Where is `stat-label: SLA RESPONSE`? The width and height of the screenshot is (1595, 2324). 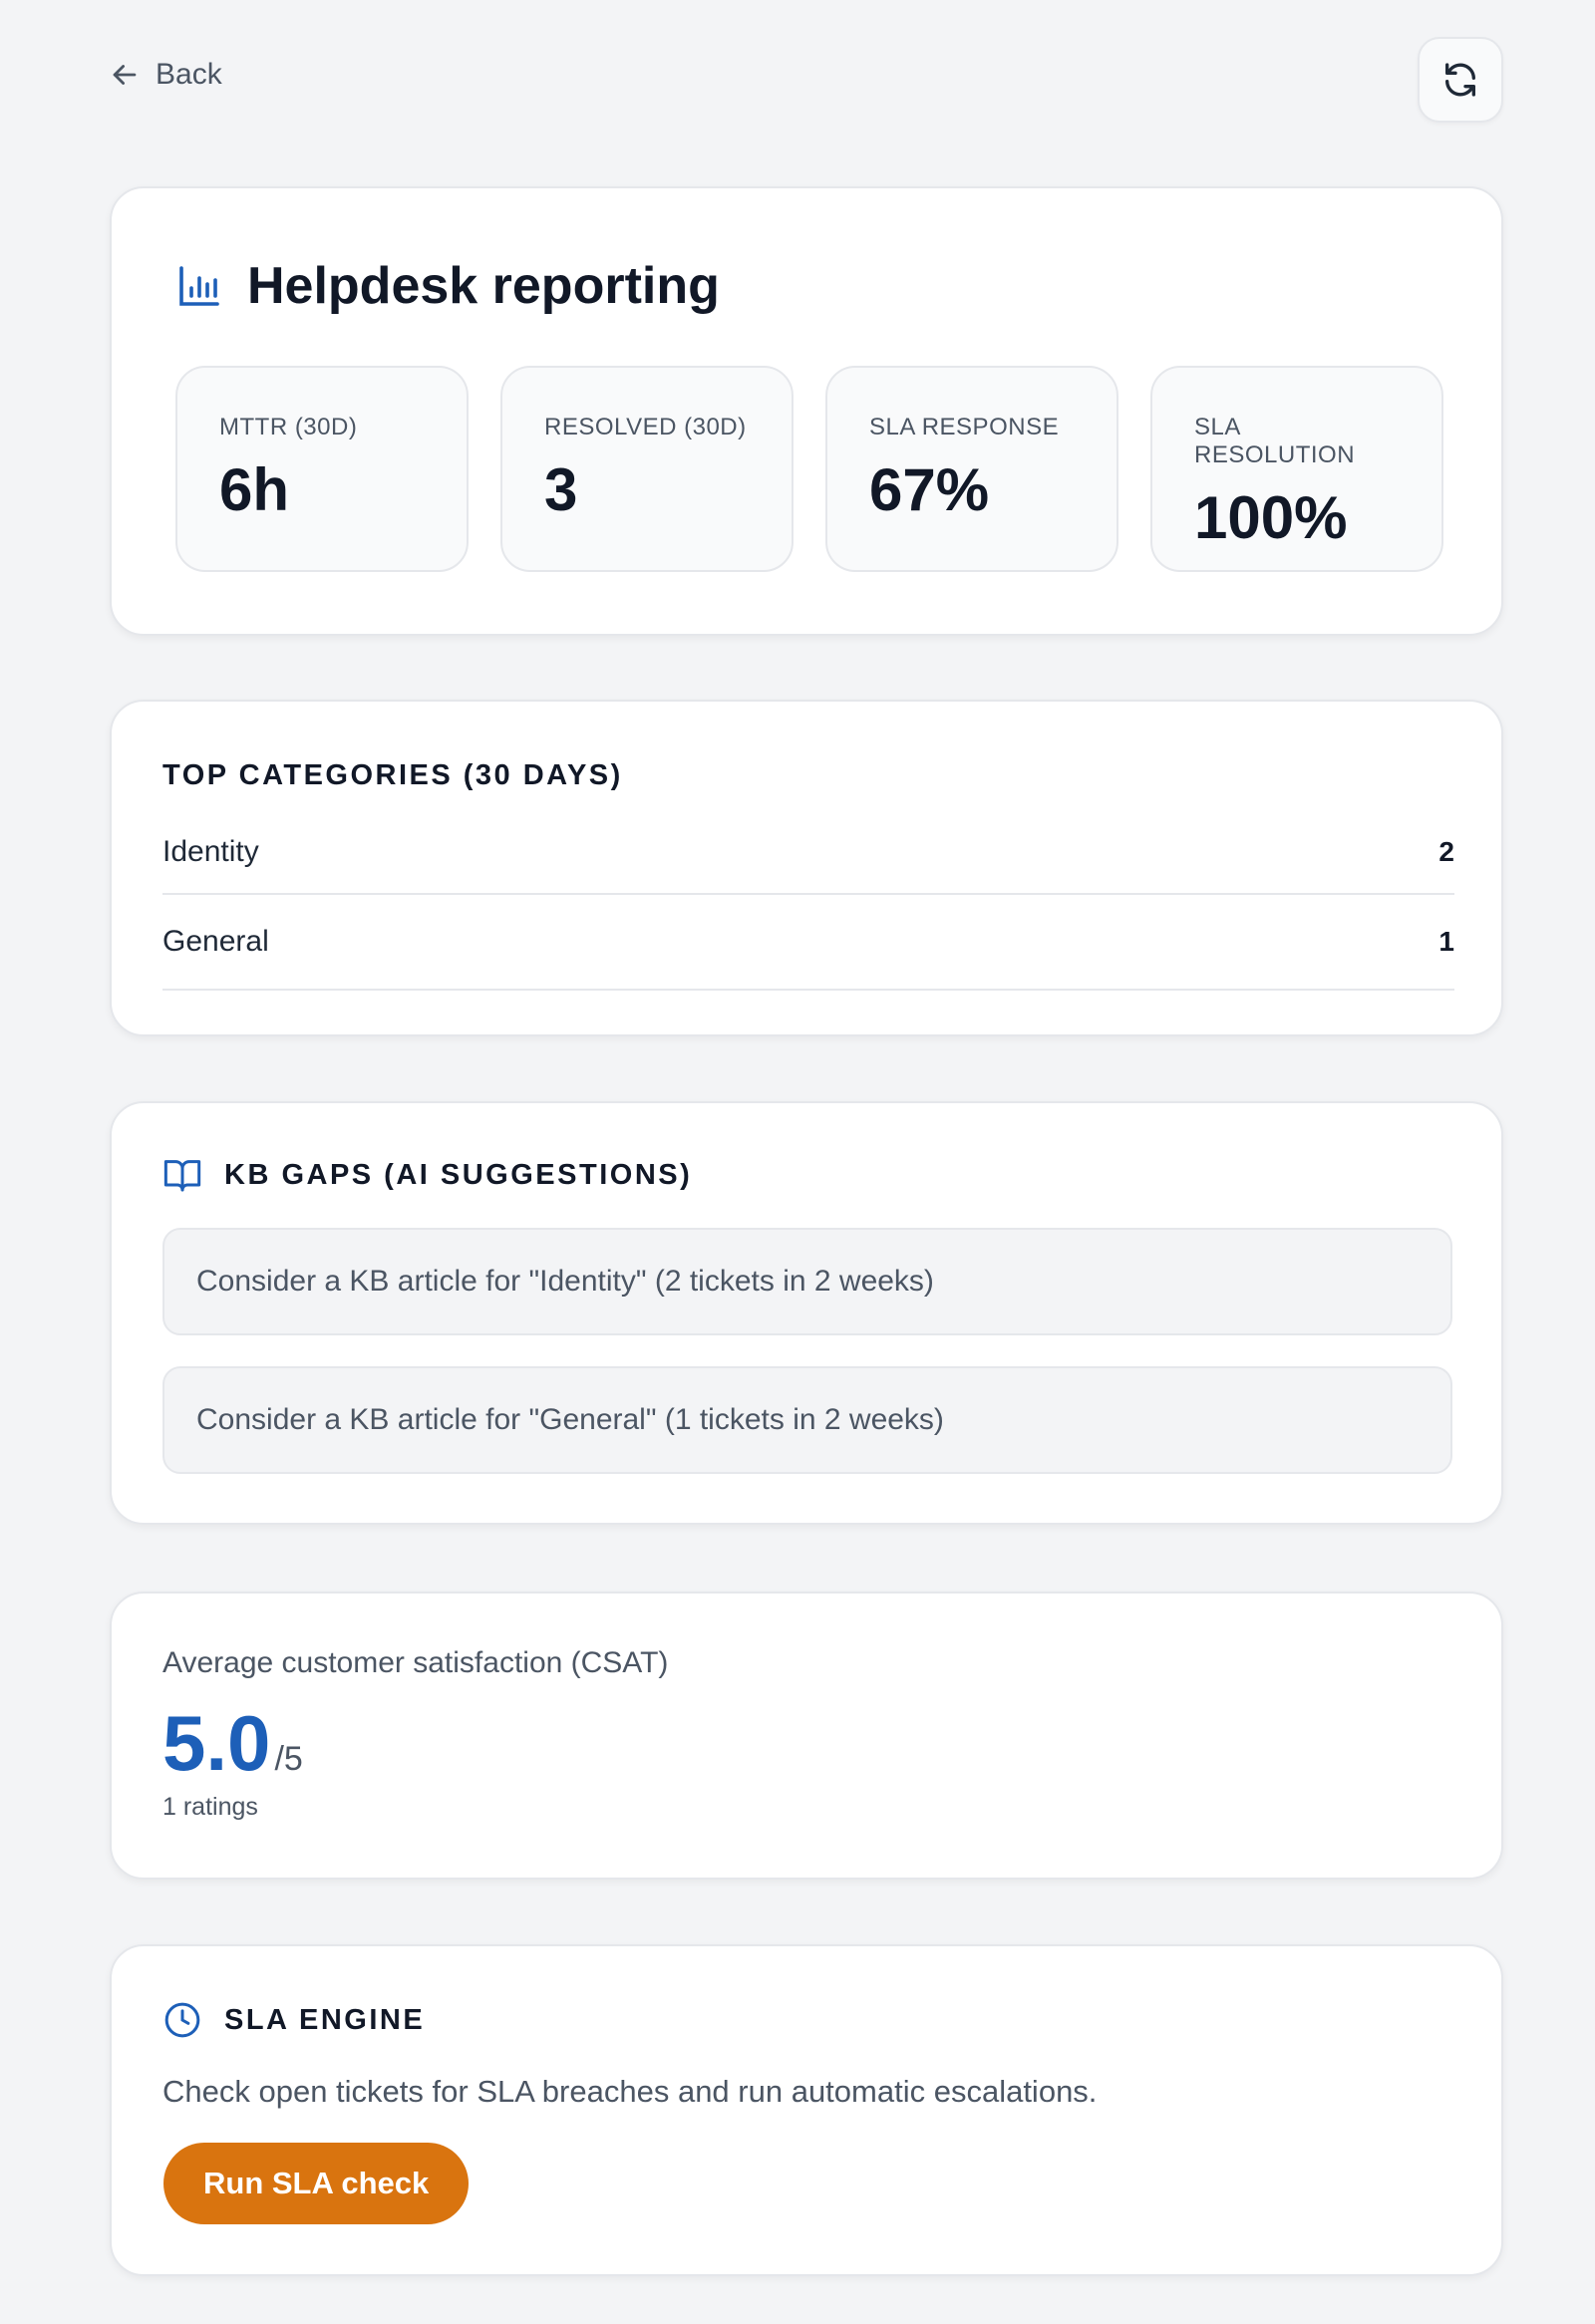
stat-label: SLA RESPONSE is located at coordinates (964, 427).